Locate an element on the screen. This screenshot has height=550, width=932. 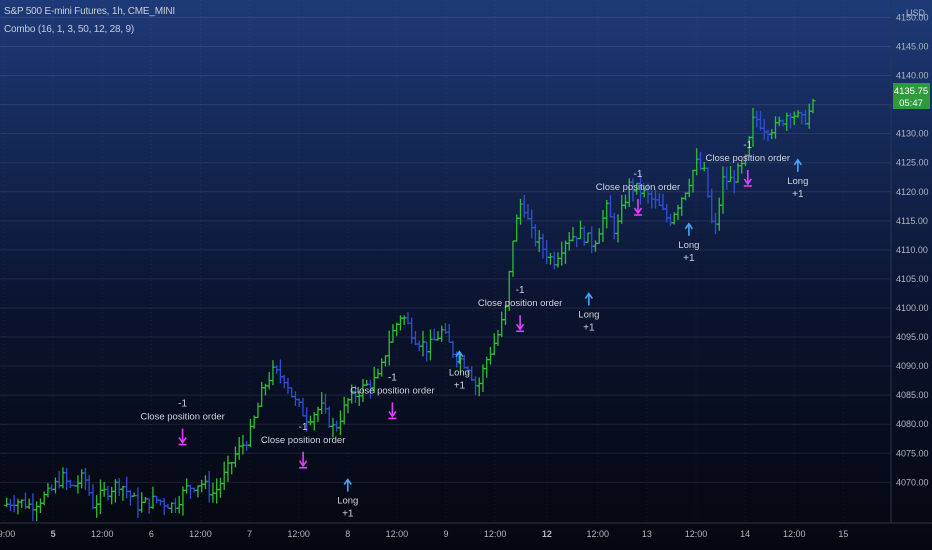
price-tick-label: 4140.00 is located at coordinates (912, 76).